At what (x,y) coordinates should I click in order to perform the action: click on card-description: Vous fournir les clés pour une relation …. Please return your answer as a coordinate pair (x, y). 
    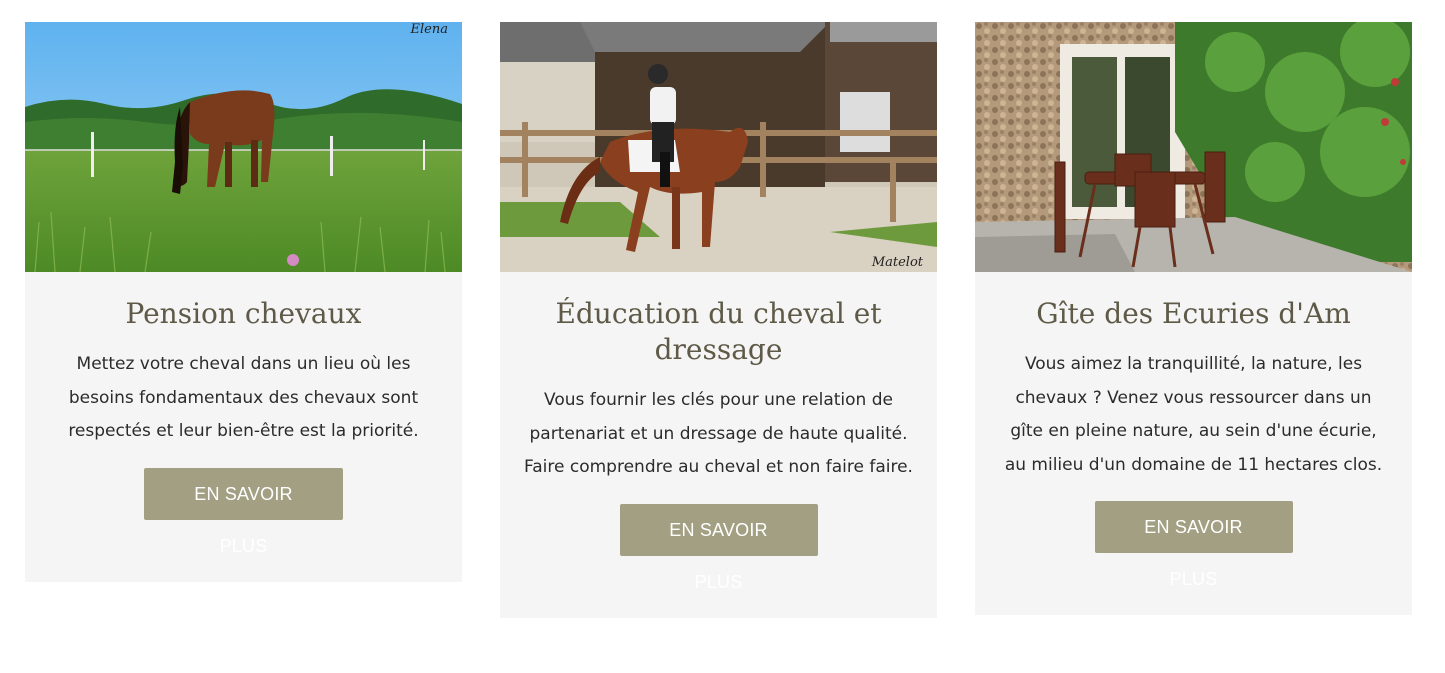
    Looking at the image, I should click on (718, 433).